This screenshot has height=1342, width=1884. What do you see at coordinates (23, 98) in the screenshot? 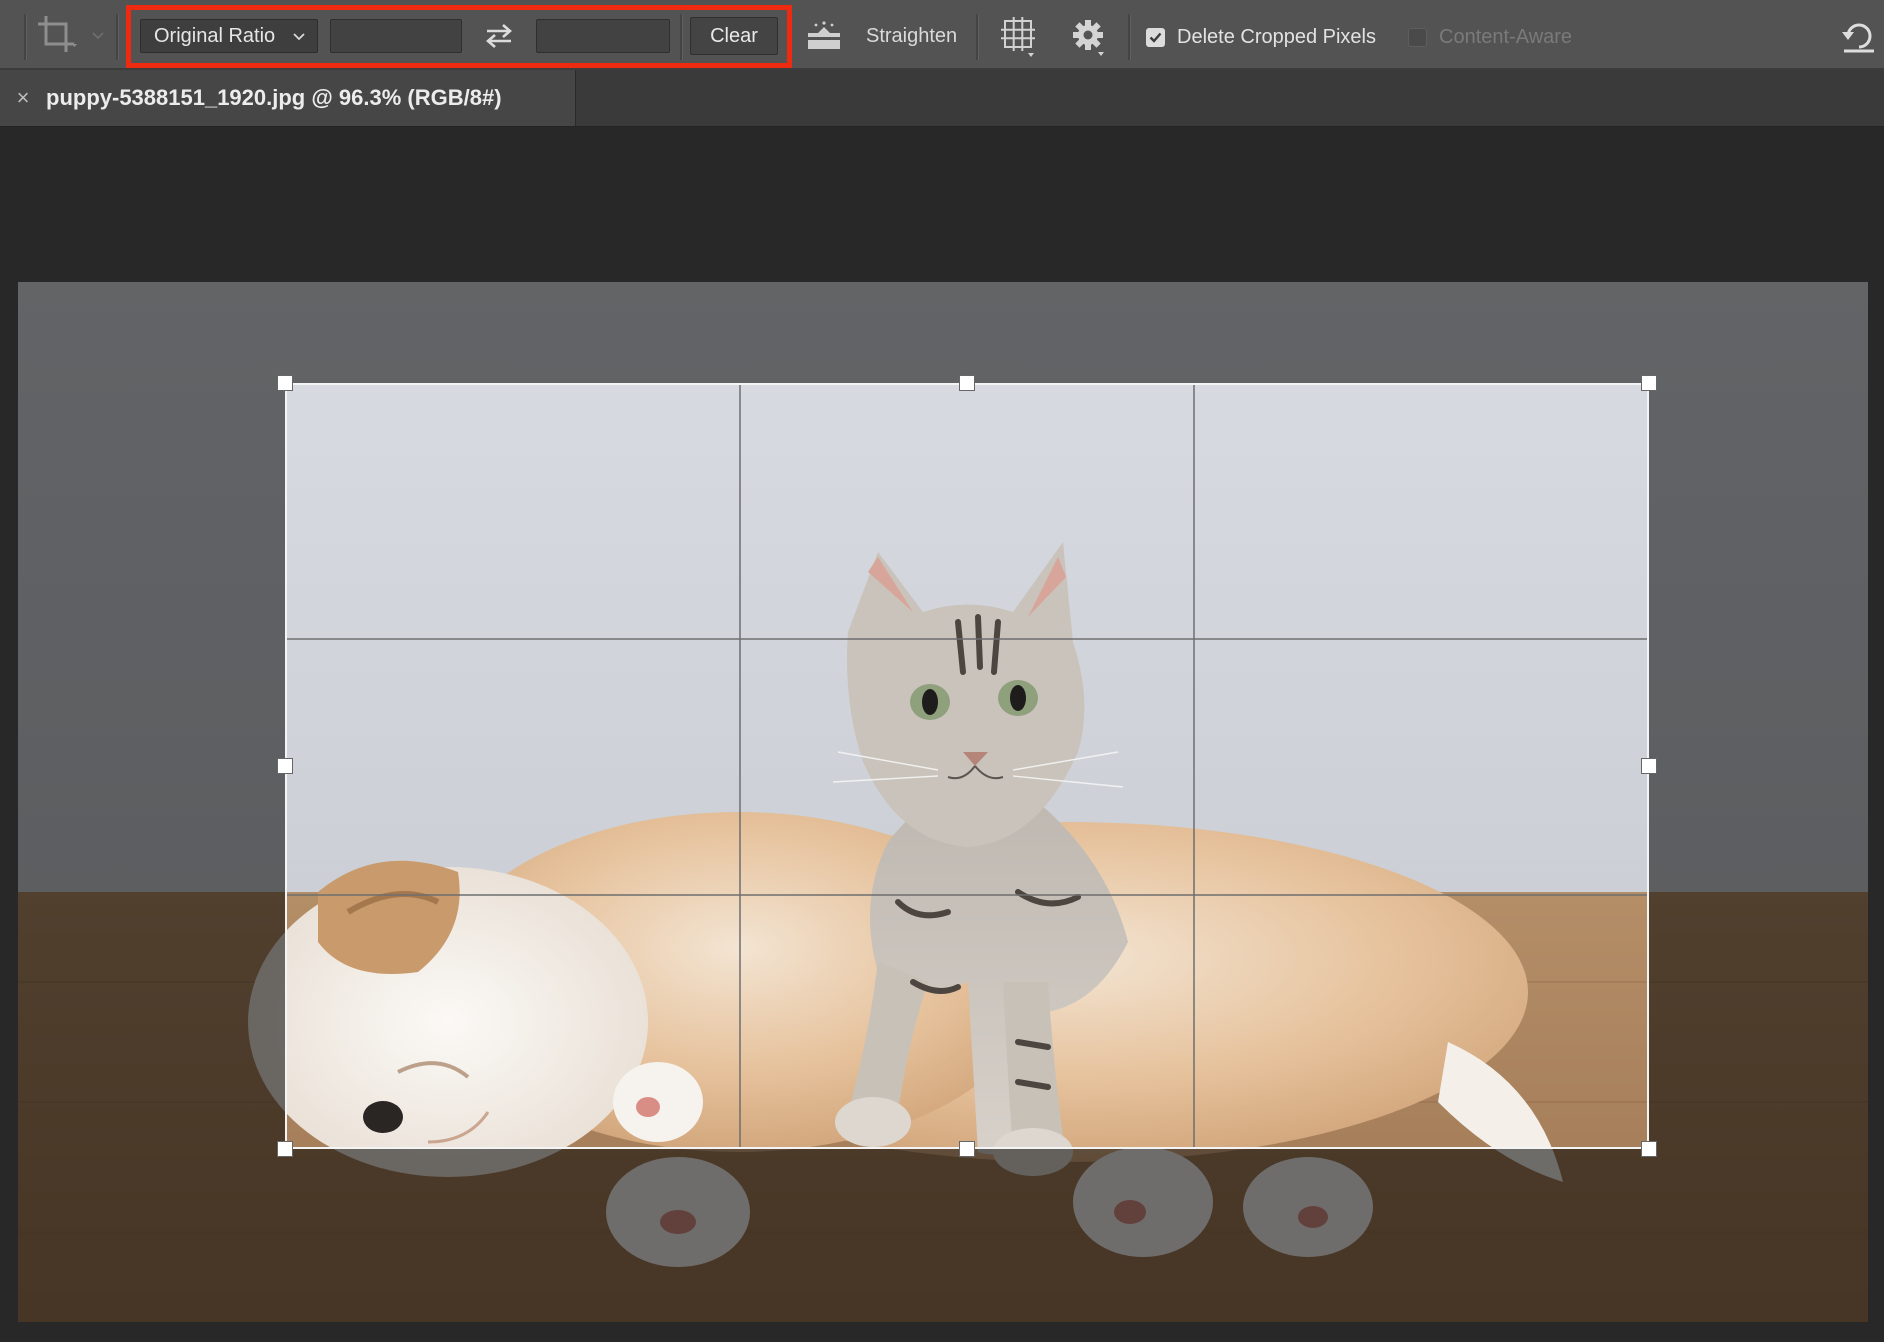
I see `close-icon: ×` at bounding box center [23, 98].